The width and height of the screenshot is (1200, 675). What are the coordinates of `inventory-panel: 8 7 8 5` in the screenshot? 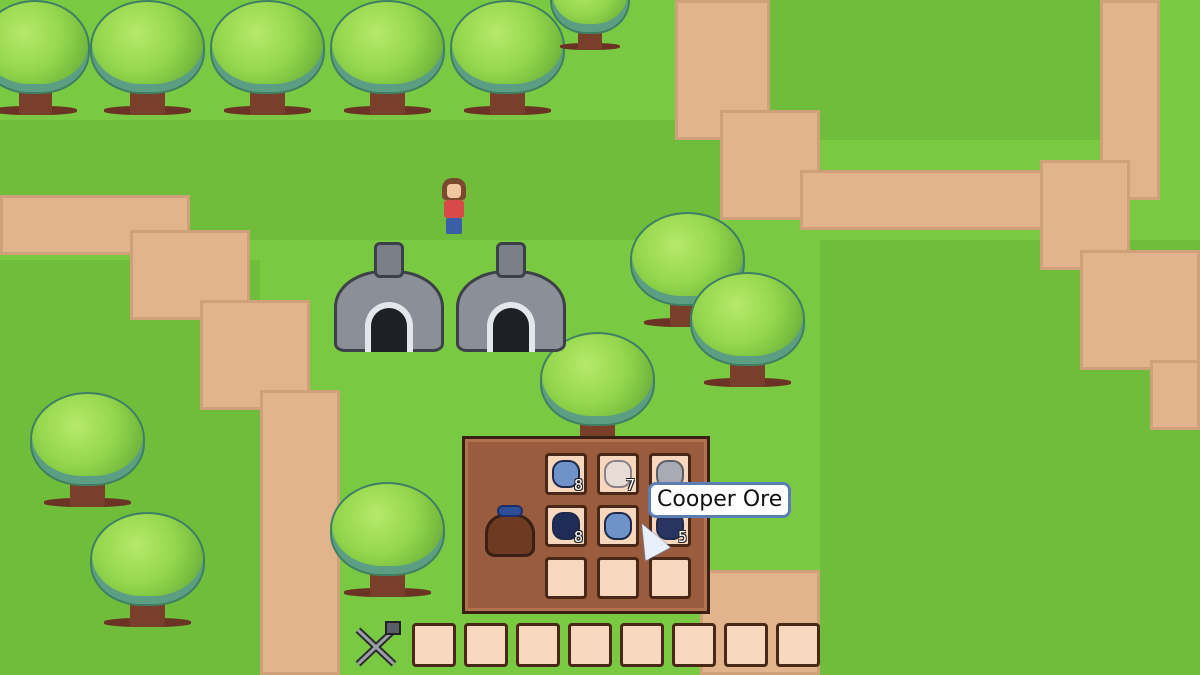 It's located at (586, 525).